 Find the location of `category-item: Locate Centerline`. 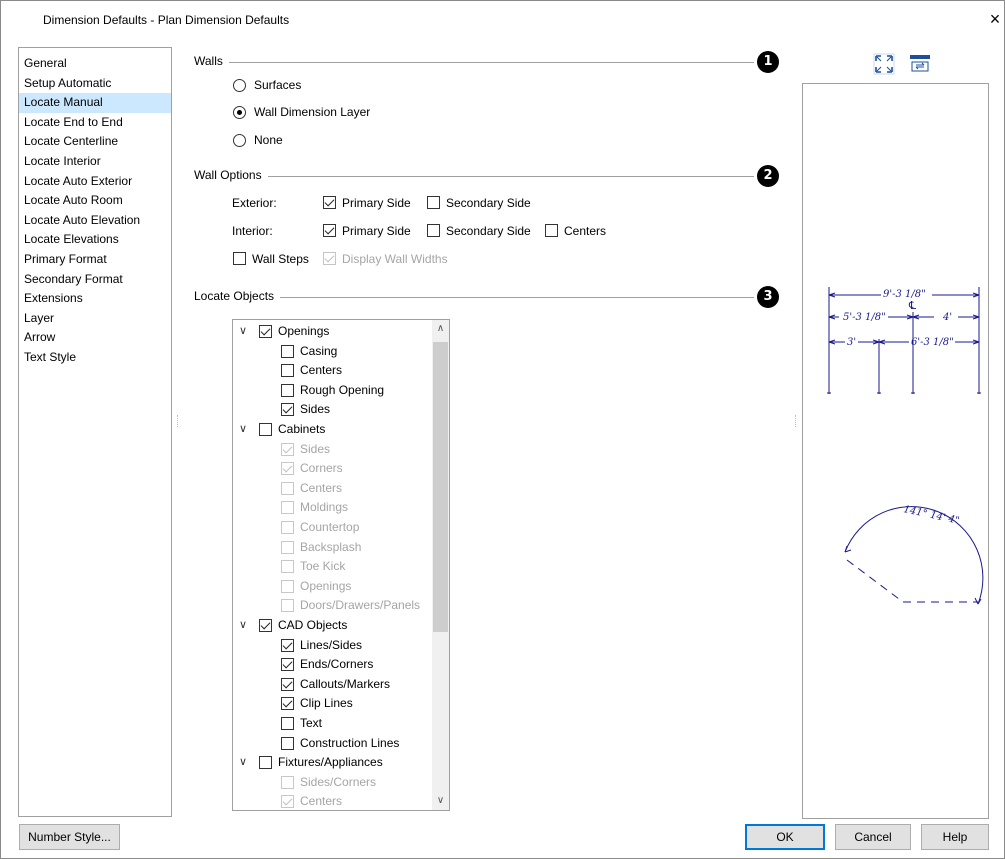

category-item: Locate Centerline is located at coordinates (95, 142).